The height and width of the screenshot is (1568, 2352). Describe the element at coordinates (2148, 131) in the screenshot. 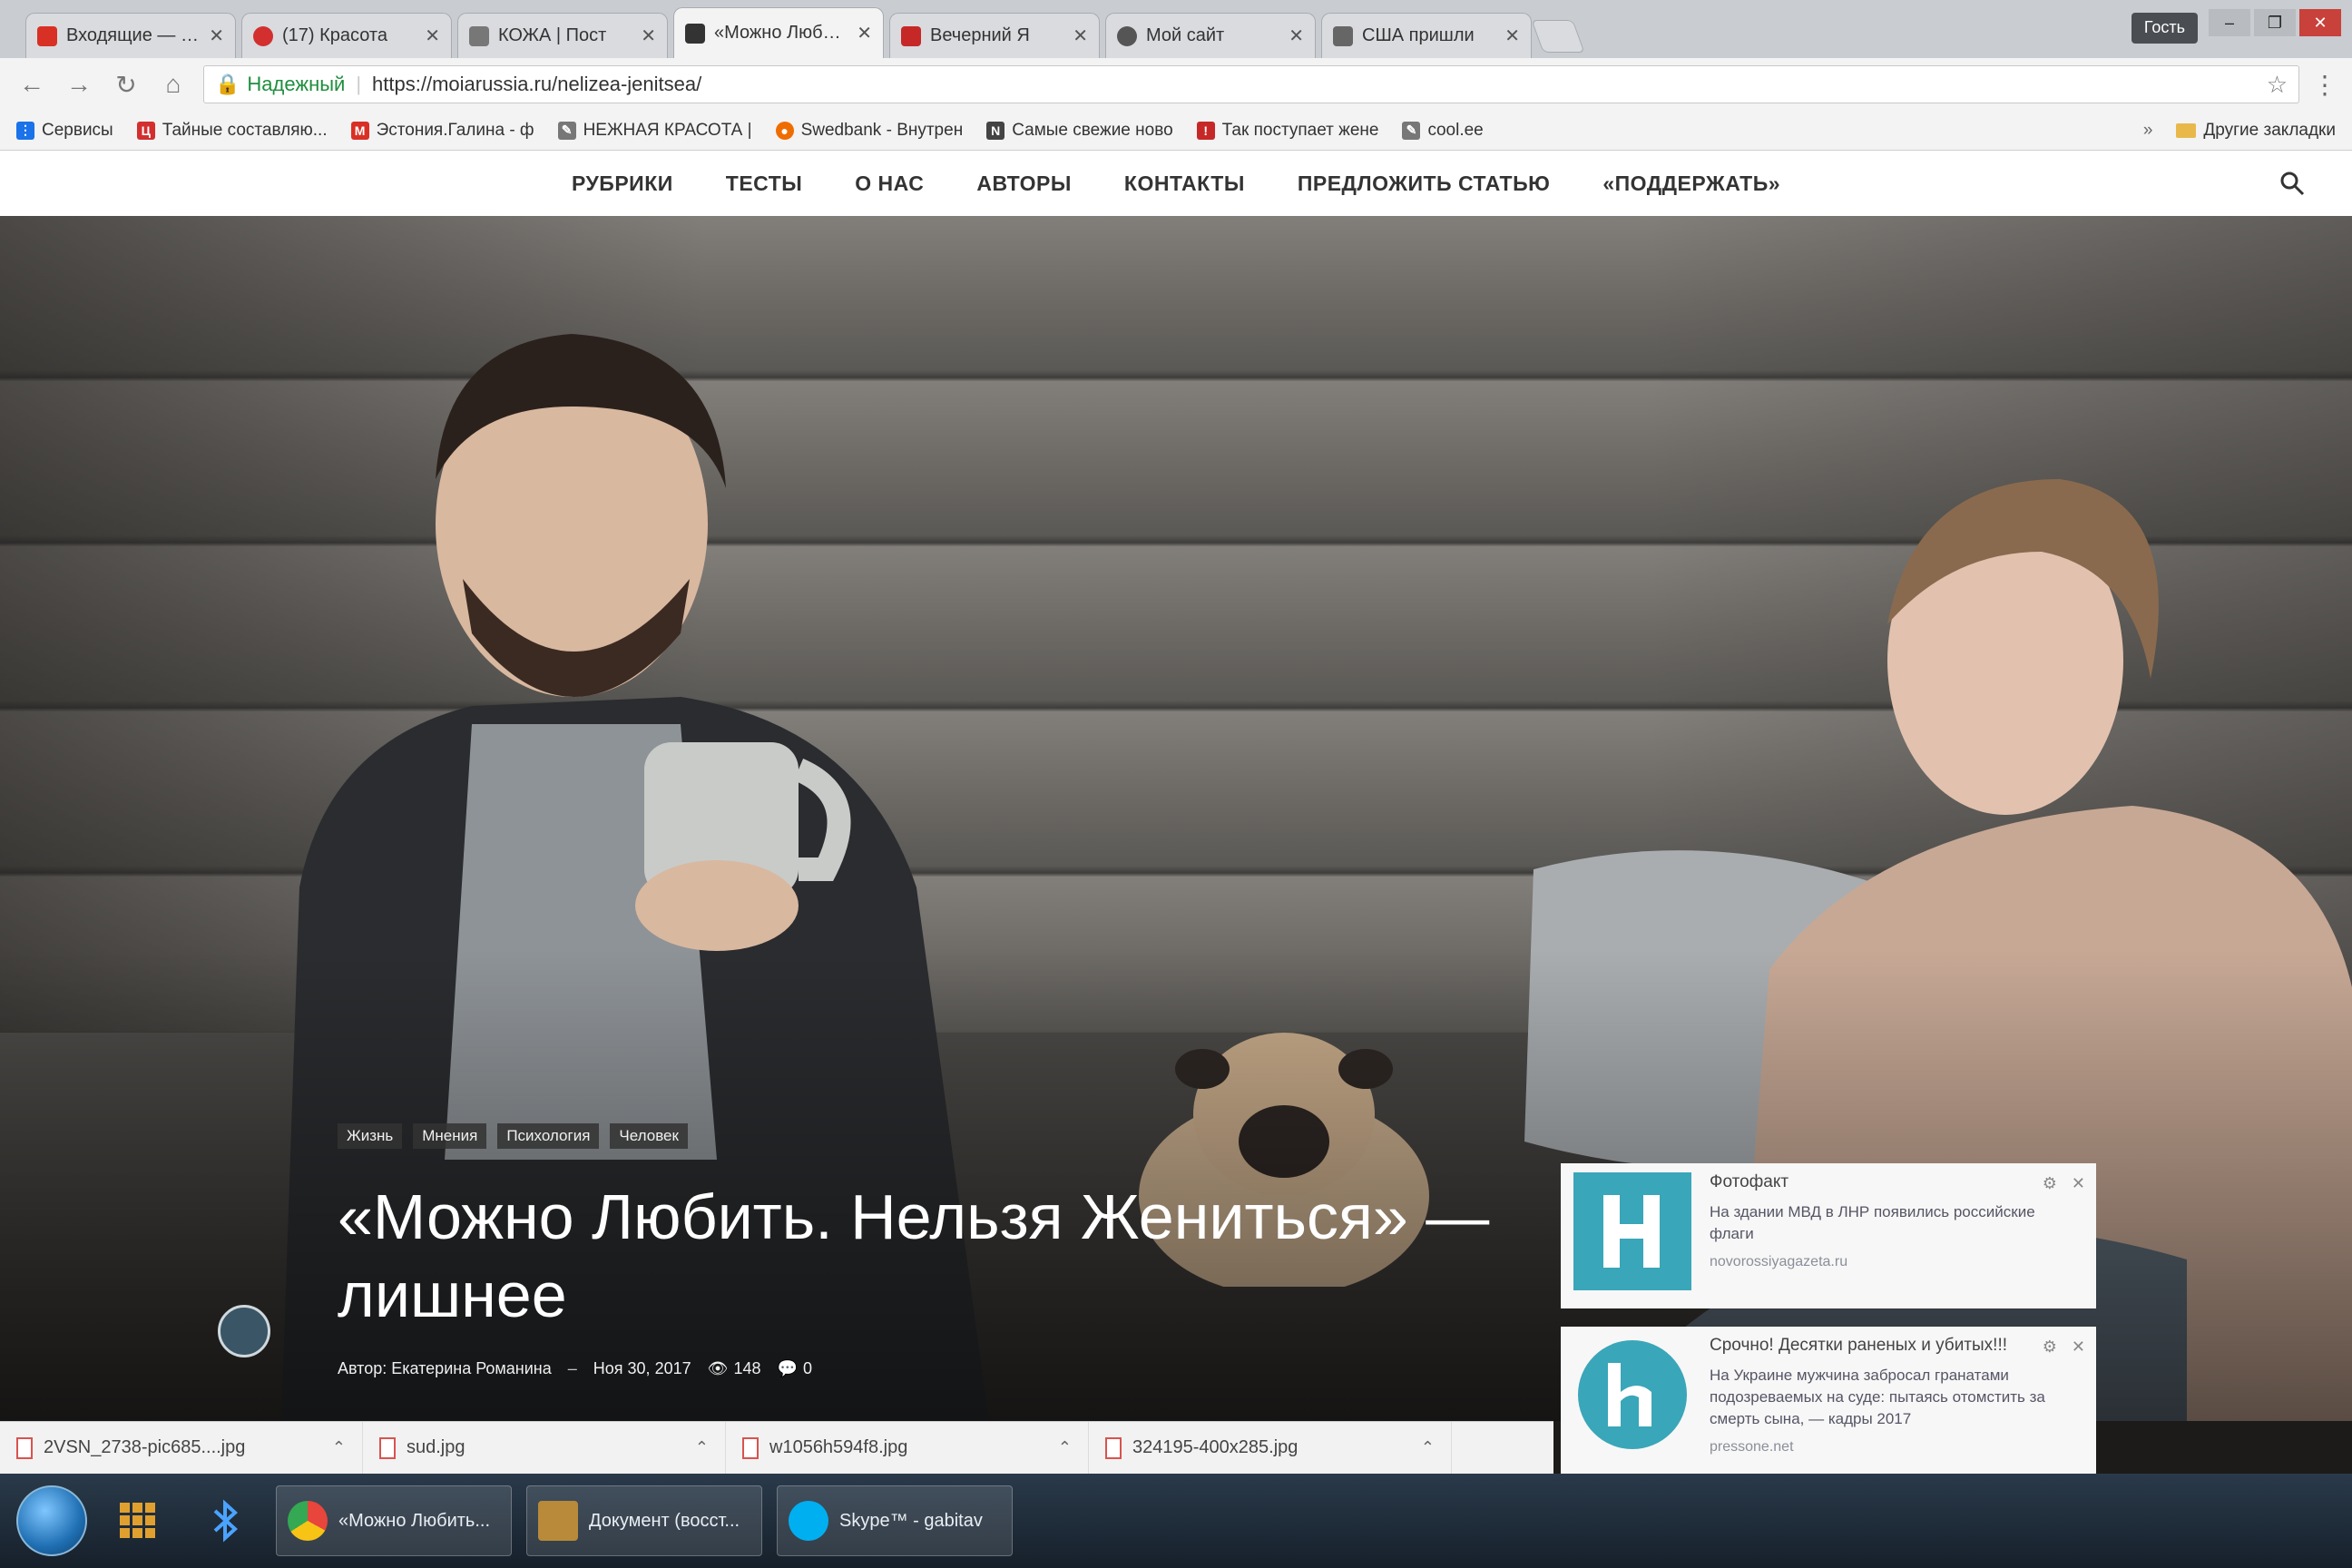

I see `more-bookmarks-chevron-icon: »` at that location.